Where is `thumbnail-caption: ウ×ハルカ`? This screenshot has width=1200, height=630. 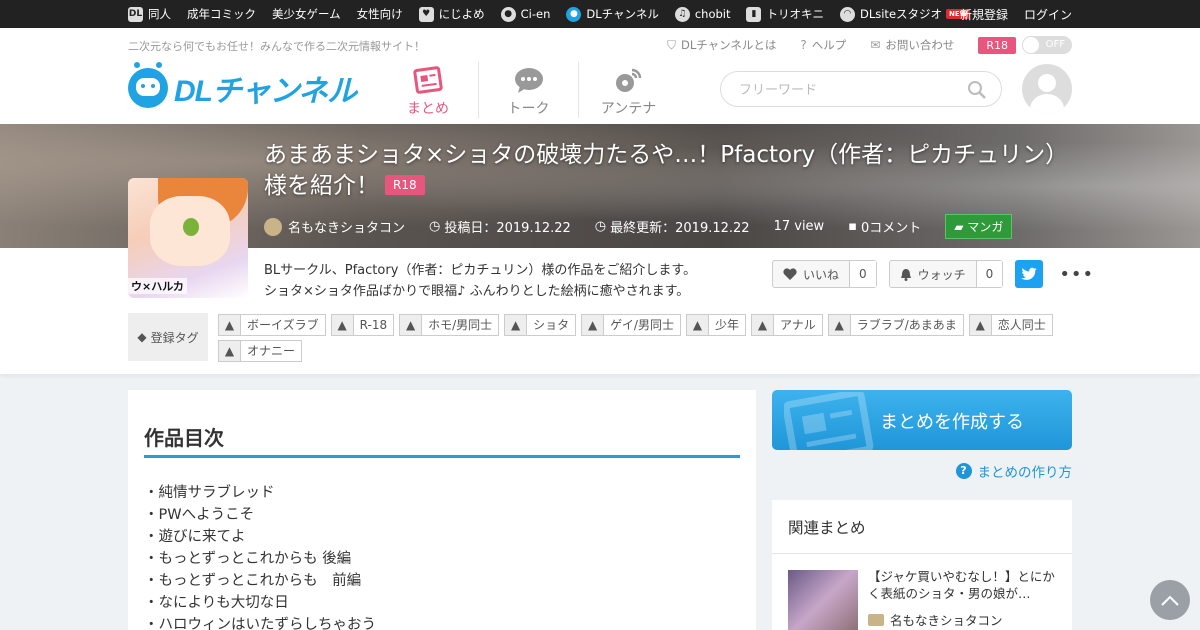
thumbnail-caption: ウ×ハルカ is located at coordinates (157, 286).